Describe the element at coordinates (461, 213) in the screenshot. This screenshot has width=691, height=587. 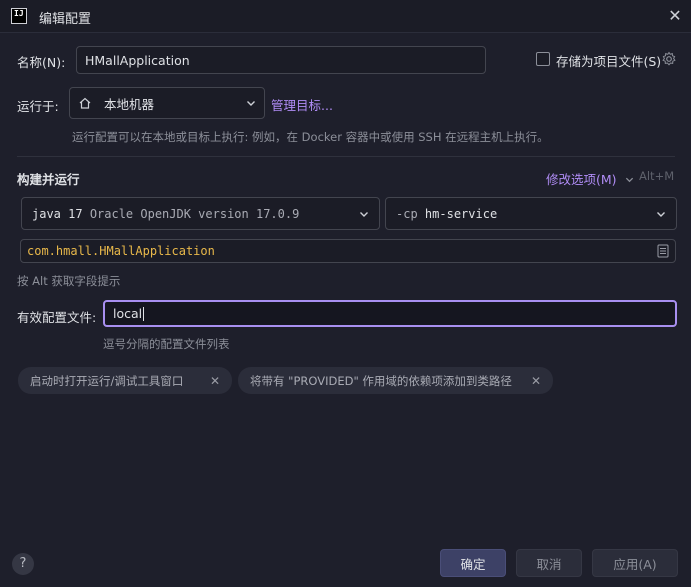
I see `classpath-module: hm-service` at that location.